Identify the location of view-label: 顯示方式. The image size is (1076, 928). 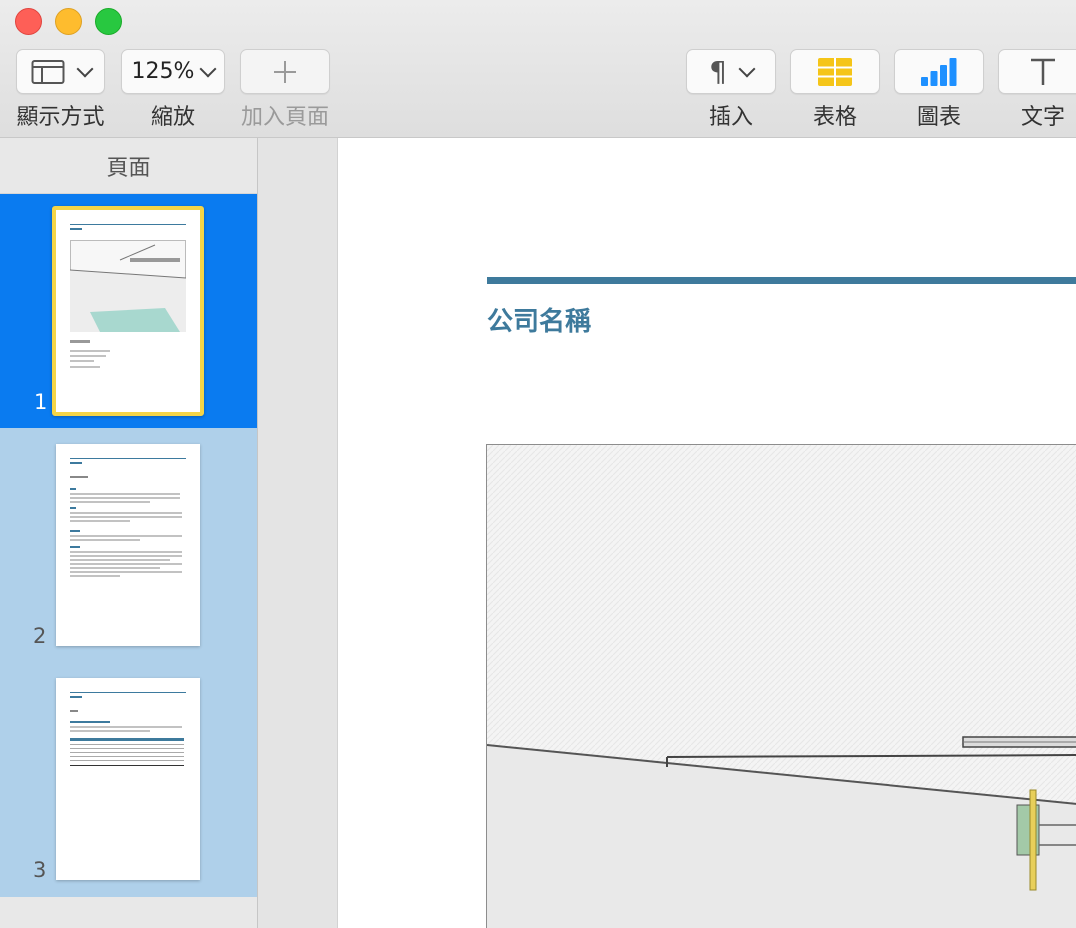
(60, 117).